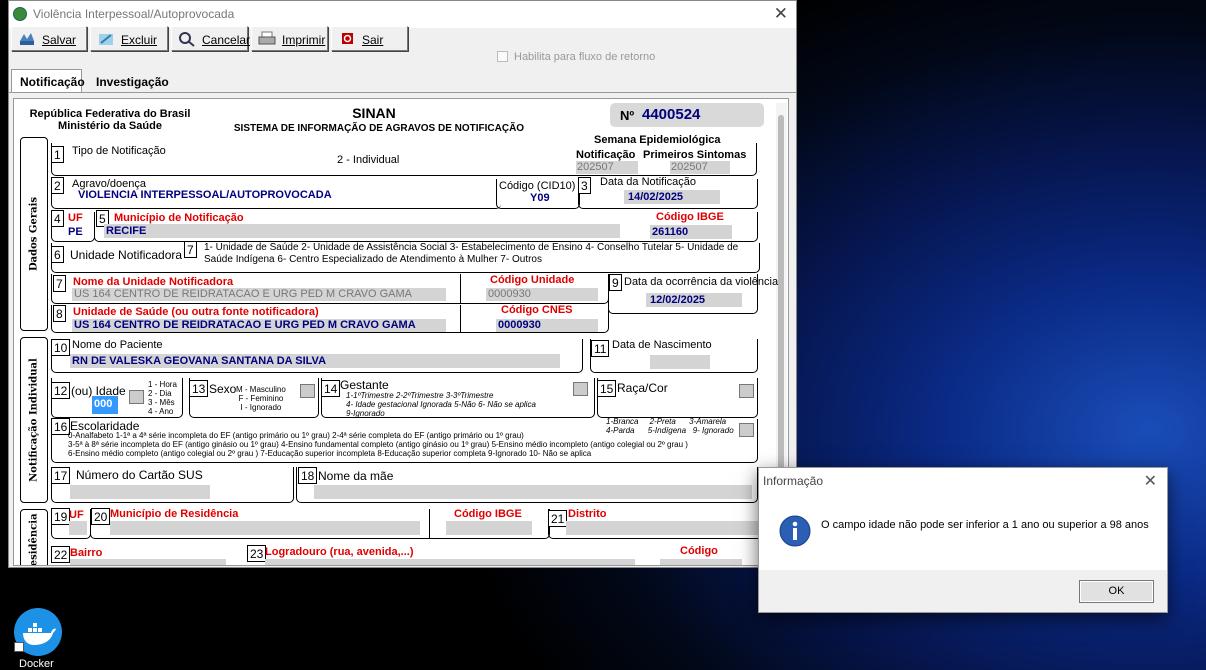 Image resolution: width=1206 pixels, height=670 pixels. What do you see at coordinates (148, 562) in the screenshot?
I see `neighborhood-field` at bounding box center [148, 562].